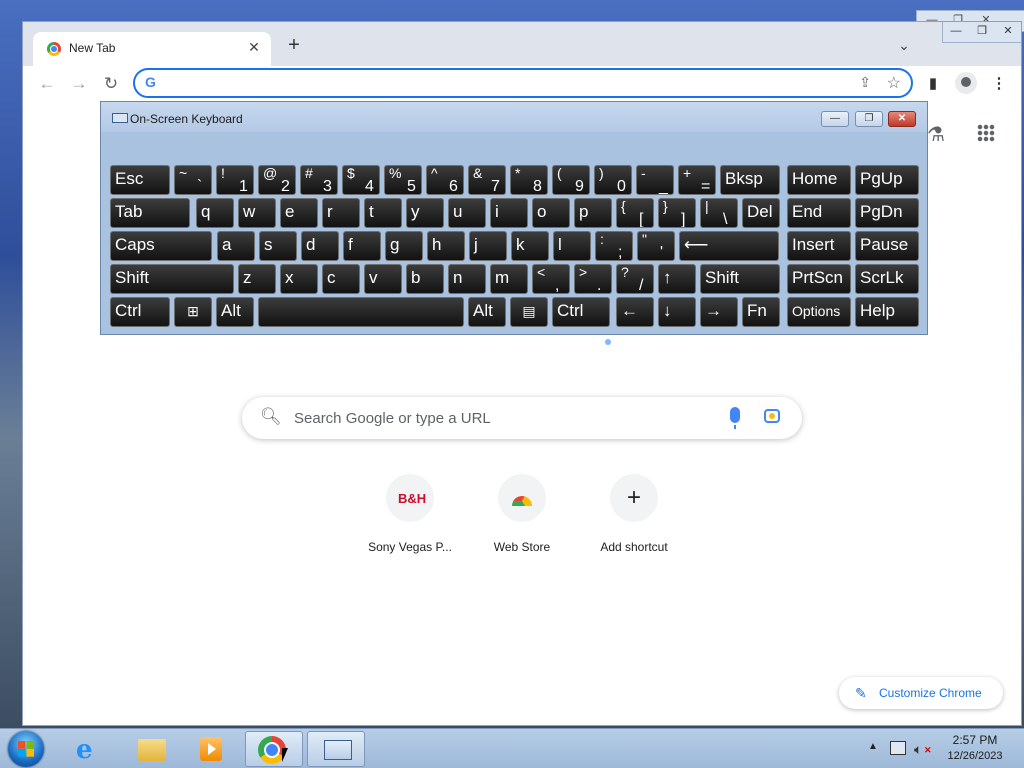  Describe the element at coordinates (79, 84) in the screenshot. I see `forward-arrow-icon: →` at that location.